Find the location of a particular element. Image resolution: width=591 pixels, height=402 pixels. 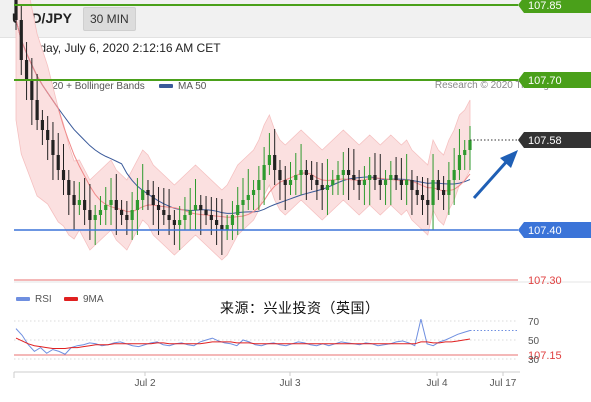

x-tick-label: Jul 3 is located at coordinates (290, 383).